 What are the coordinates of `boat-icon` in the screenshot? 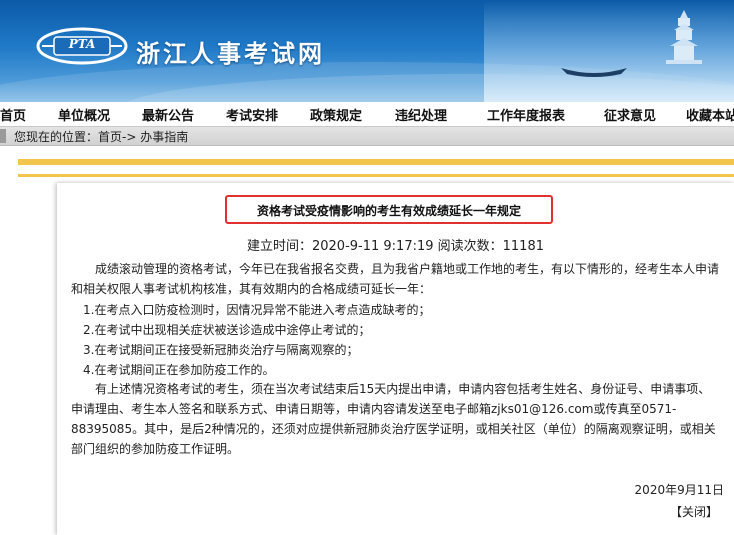 It's located at (594, 72).